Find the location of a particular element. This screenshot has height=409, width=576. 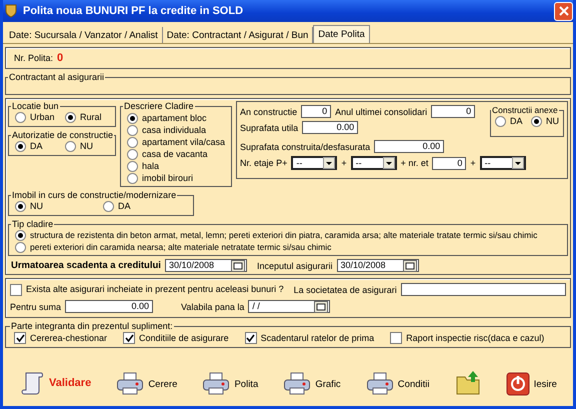

scroll-icon is located at coordinates (32, 383).